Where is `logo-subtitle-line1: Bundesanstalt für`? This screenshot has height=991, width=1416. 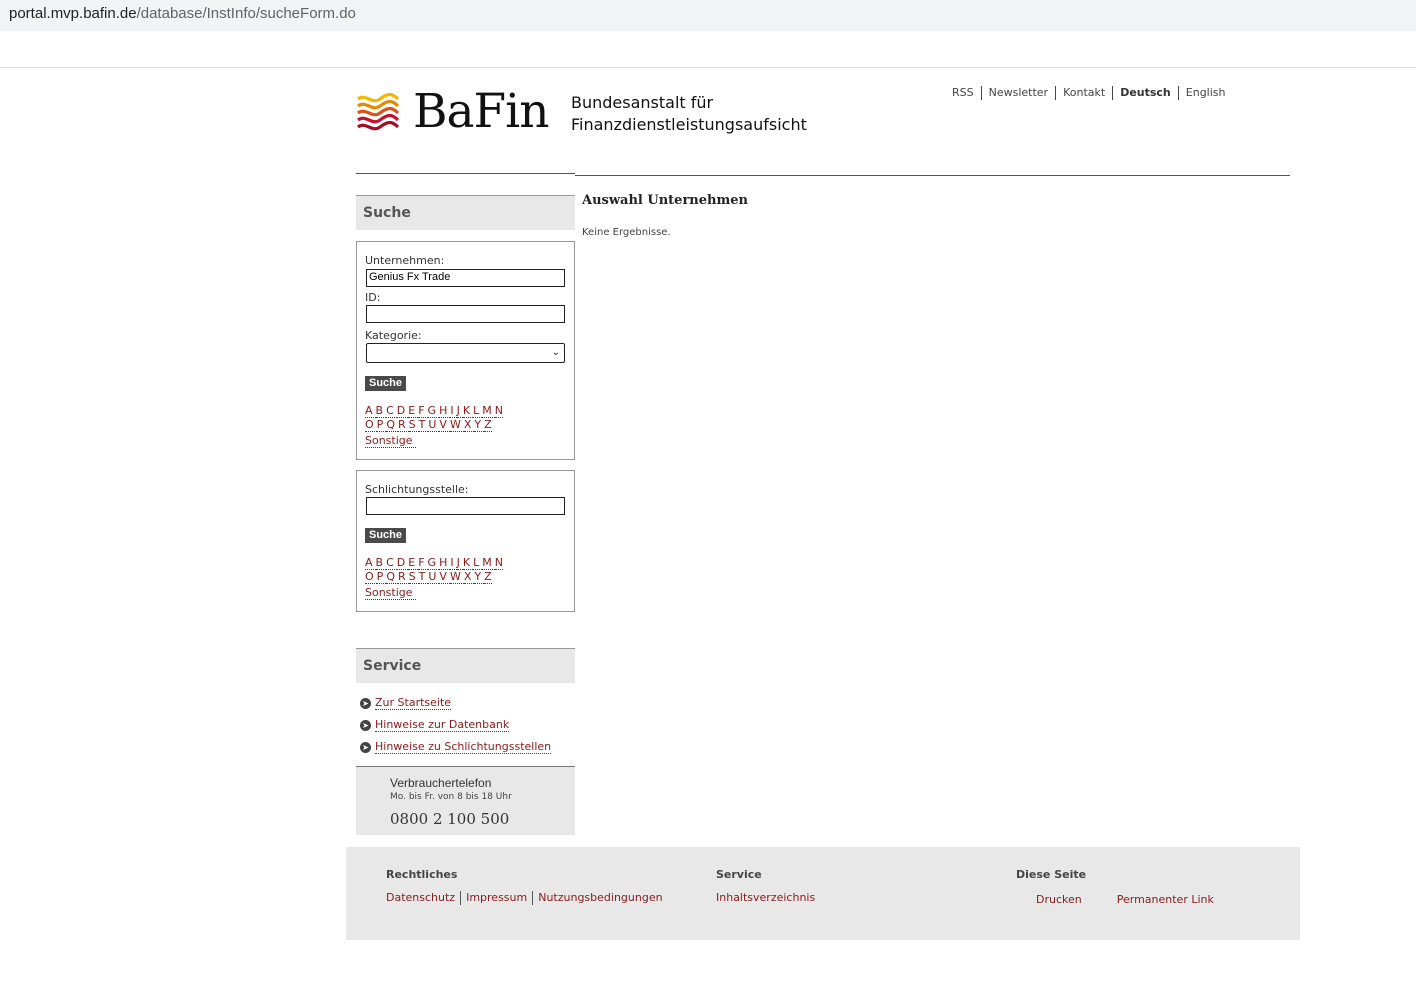
logo-subtitle-line1: Bundesanstalt für is located at coordinates (642, 102).